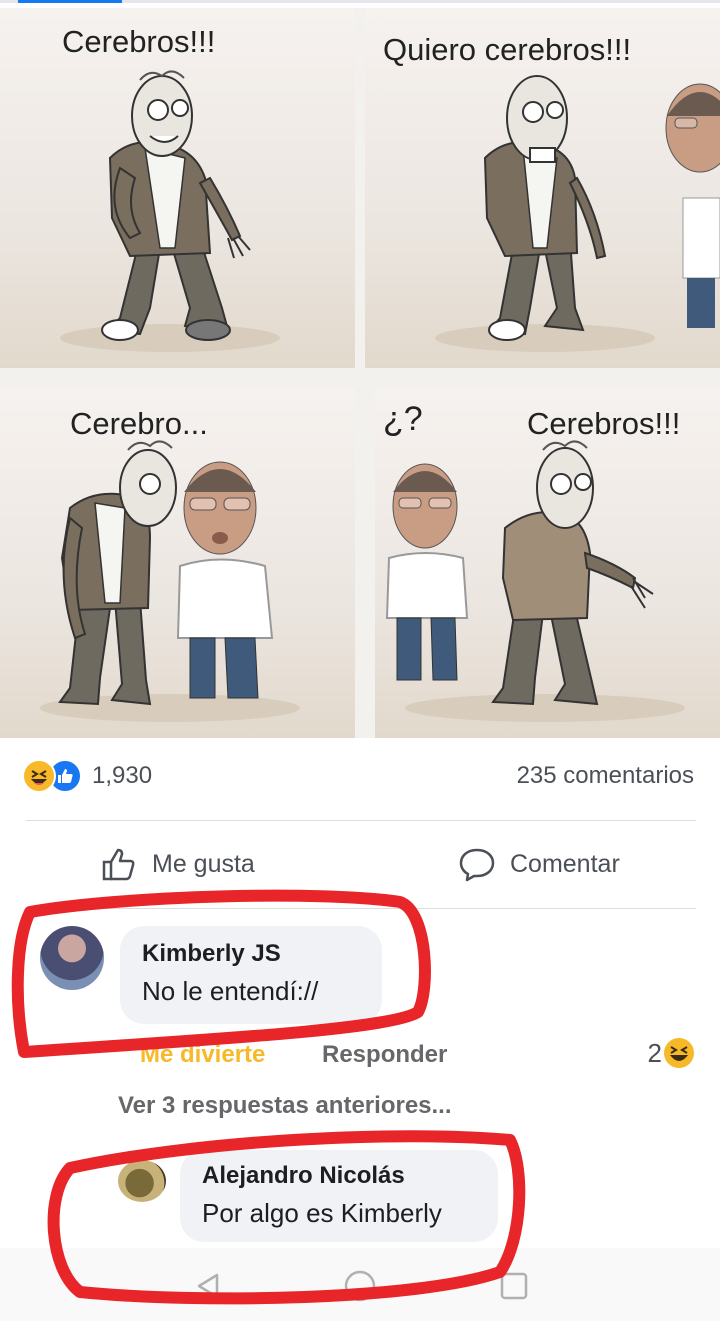 This screenshot has width=720, height=1321. I want to click on meme-panel-1: Cerebros!!!, so click(177, 188).